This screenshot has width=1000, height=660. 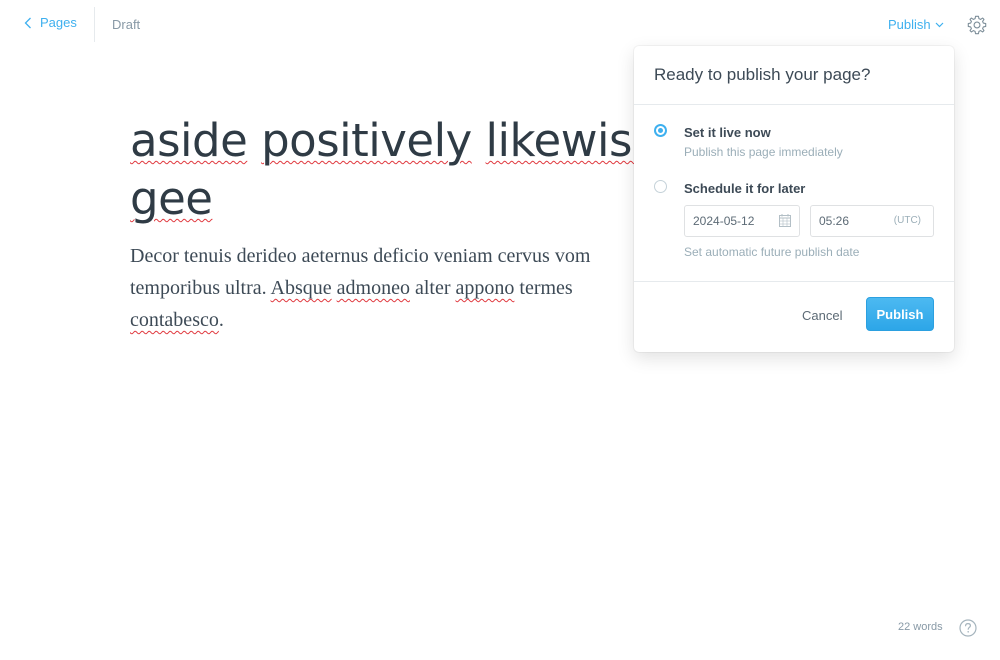 I want to click on publish-now-label: Set it live now, so click(x=727, y=132).